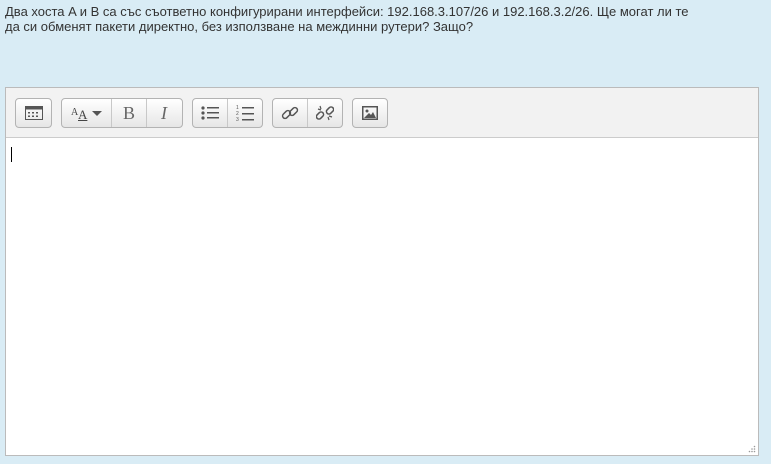 This screenshot has height=464, width=771. I want to click on bullet-list-icon, so click(210, 113).